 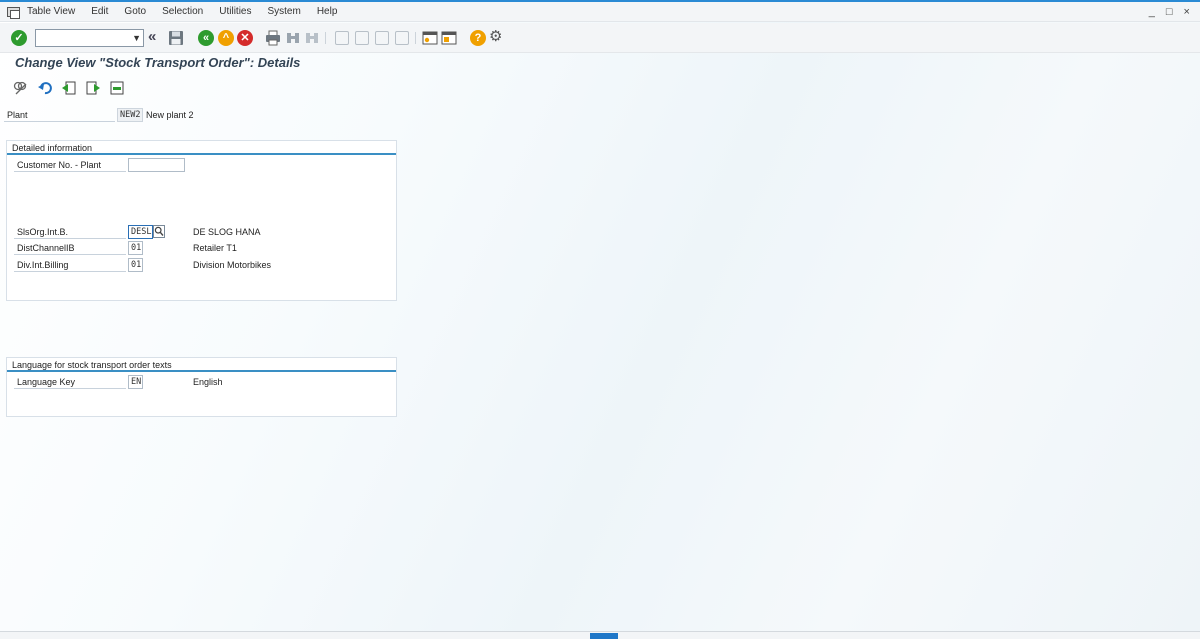 What do you see at coordinates (14, 12) in the screenshot?
I see `window-menu-icon` at bounding box center [14, 12].